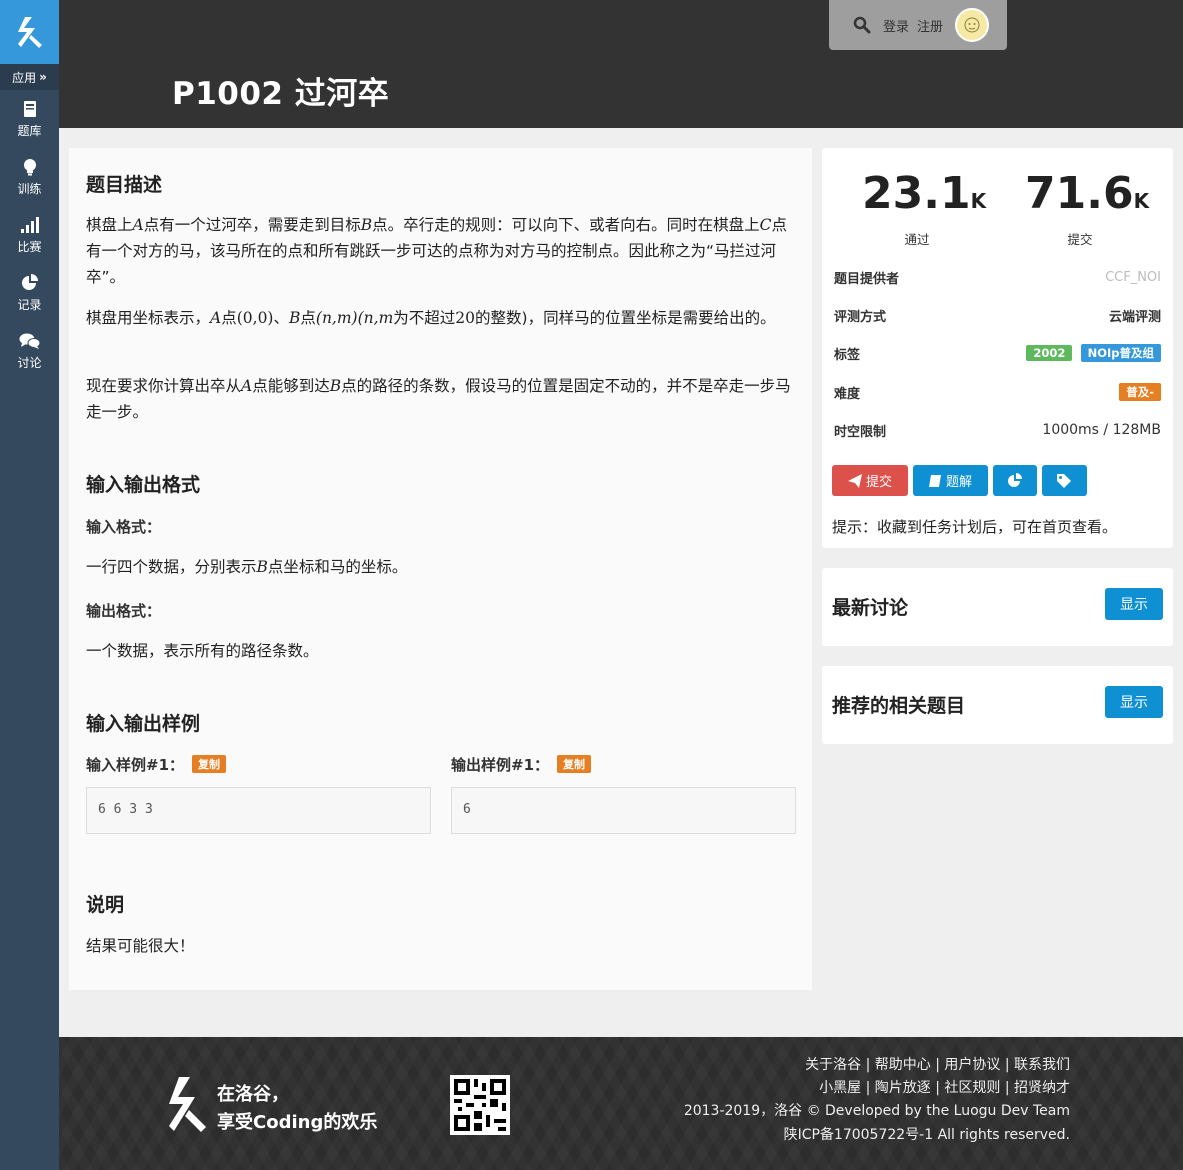 This screenshot has width=1183, height=1170. I want to click on user-bar: 登录 注册, so click(918, 25).